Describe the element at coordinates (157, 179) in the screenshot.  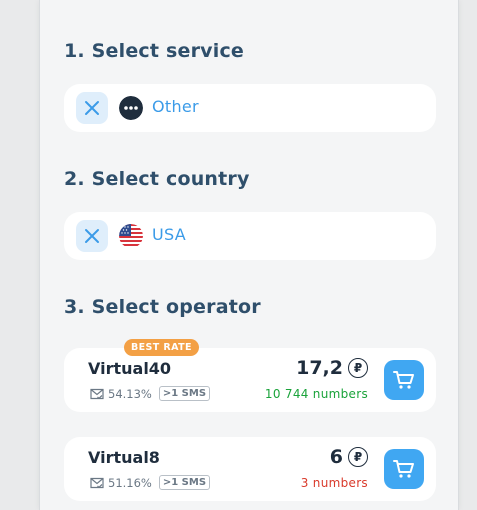
I see `section-title-country: 2. Select country` at that location.